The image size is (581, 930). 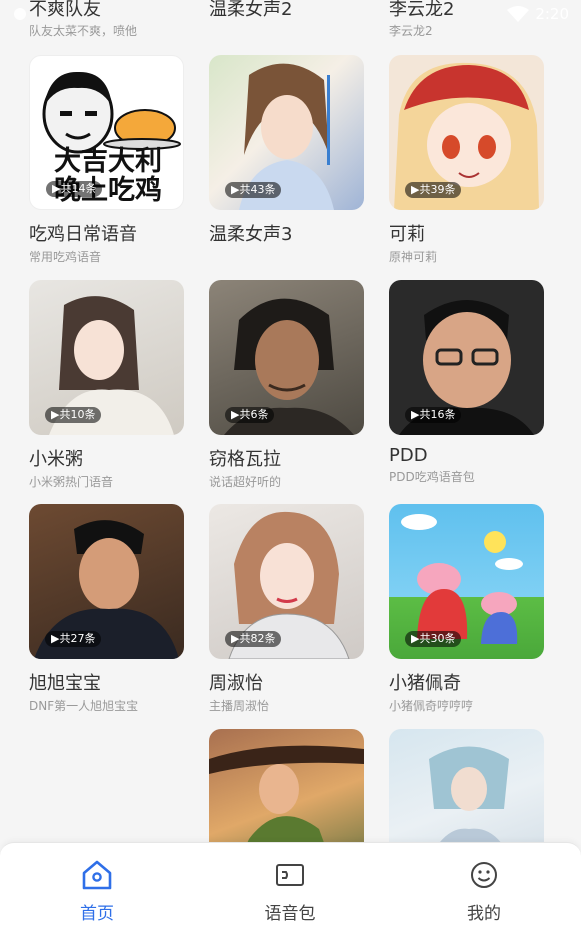 What do you see at coordinates (83, 31) in the screenshot?
I see `card-subtitle: 队友太菜不爽，喷他` at bounding box center [83, 31].